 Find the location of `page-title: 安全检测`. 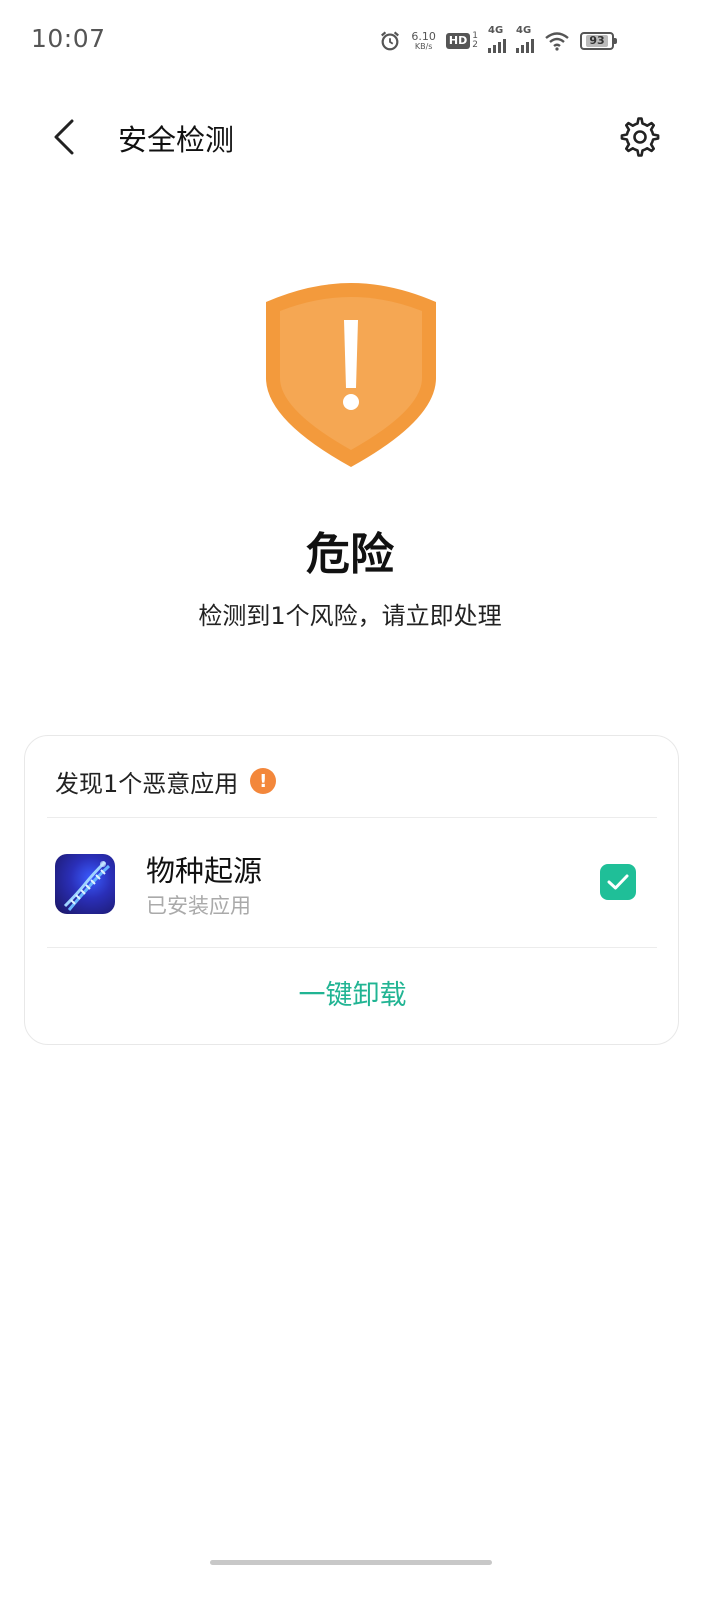

page-title: 安全检测 is located at coordinates (176, 140).